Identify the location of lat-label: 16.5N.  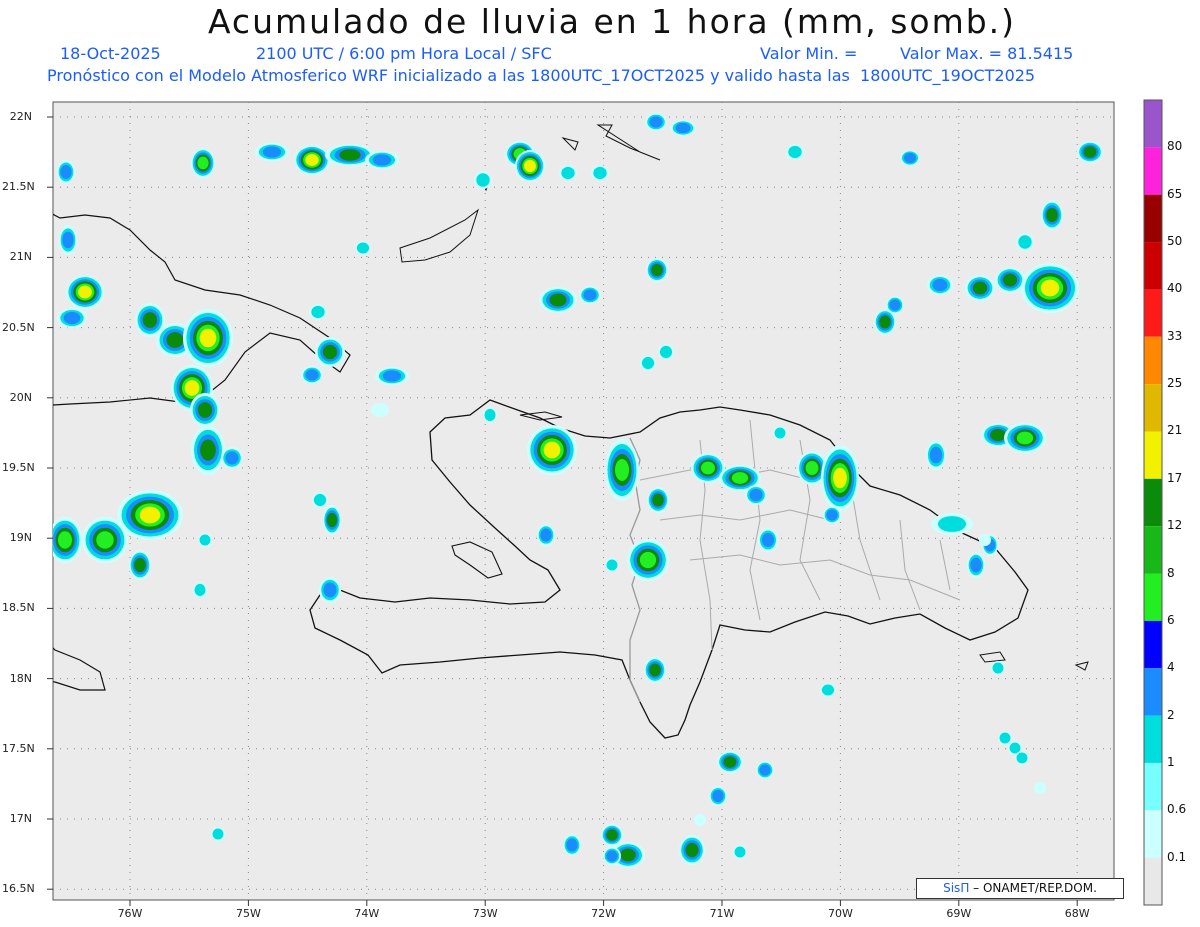
(18, 889).